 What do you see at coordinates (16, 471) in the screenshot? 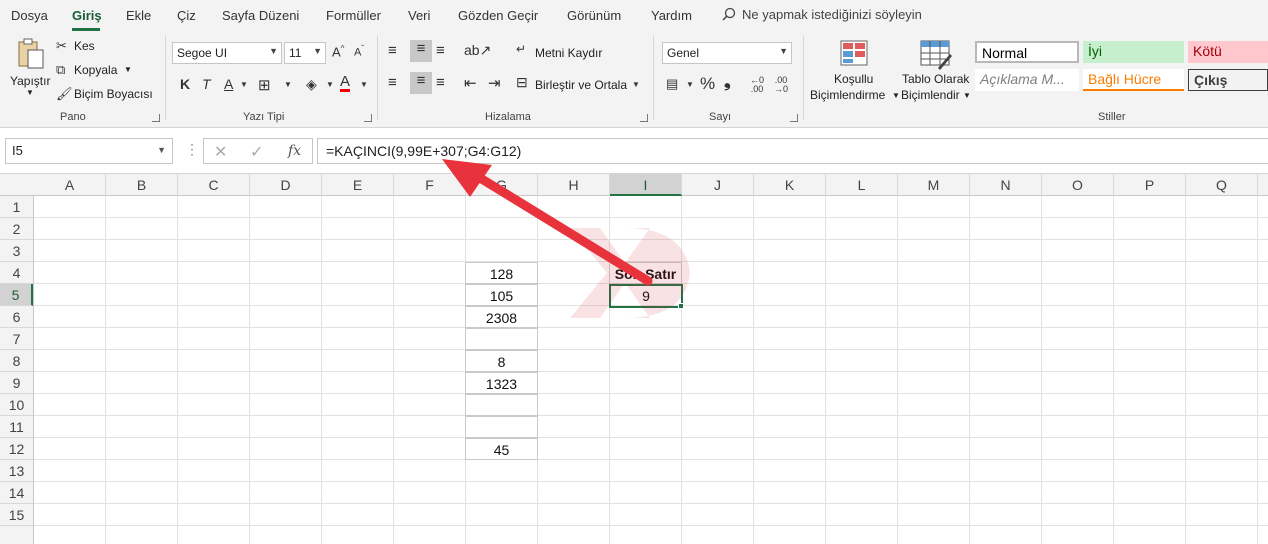
I see `row-header-13: 13` at bounding box center [16, 471].